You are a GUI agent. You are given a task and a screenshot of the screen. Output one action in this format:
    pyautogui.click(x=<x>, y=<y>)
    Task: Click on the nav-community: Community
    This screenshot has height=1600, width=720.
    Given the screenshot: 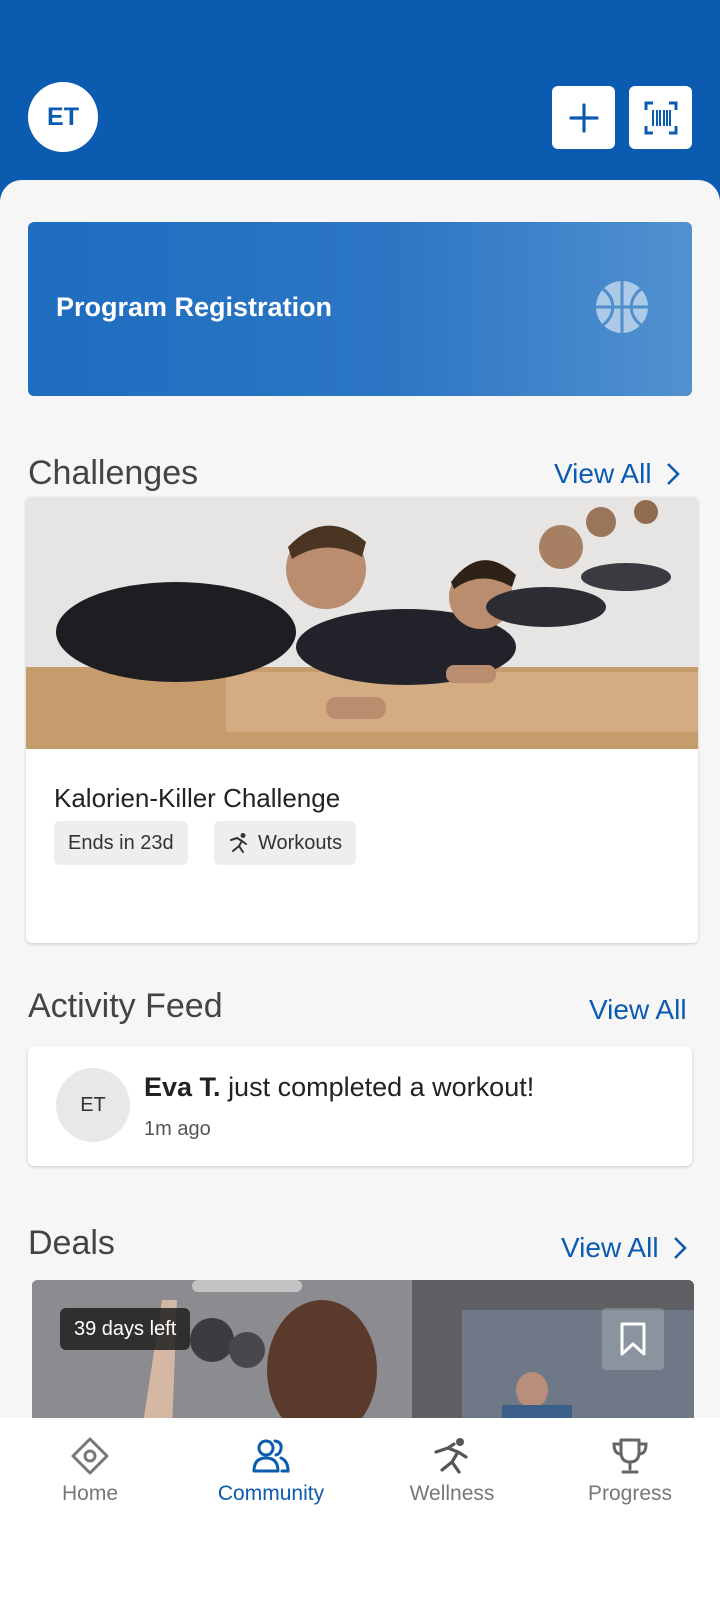 What is the action you would take?
    pyautogui.click(x=271, y=1471)
    